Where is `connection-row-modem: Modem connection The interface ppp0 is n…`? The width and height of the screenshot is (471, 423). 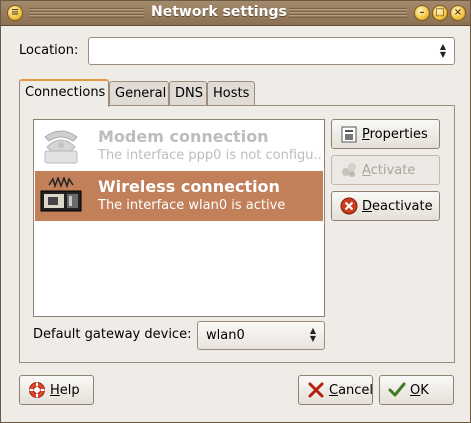 connection-row-modem: Modem connection The interface ppp0 is n… is located at coordinates (179, 146).